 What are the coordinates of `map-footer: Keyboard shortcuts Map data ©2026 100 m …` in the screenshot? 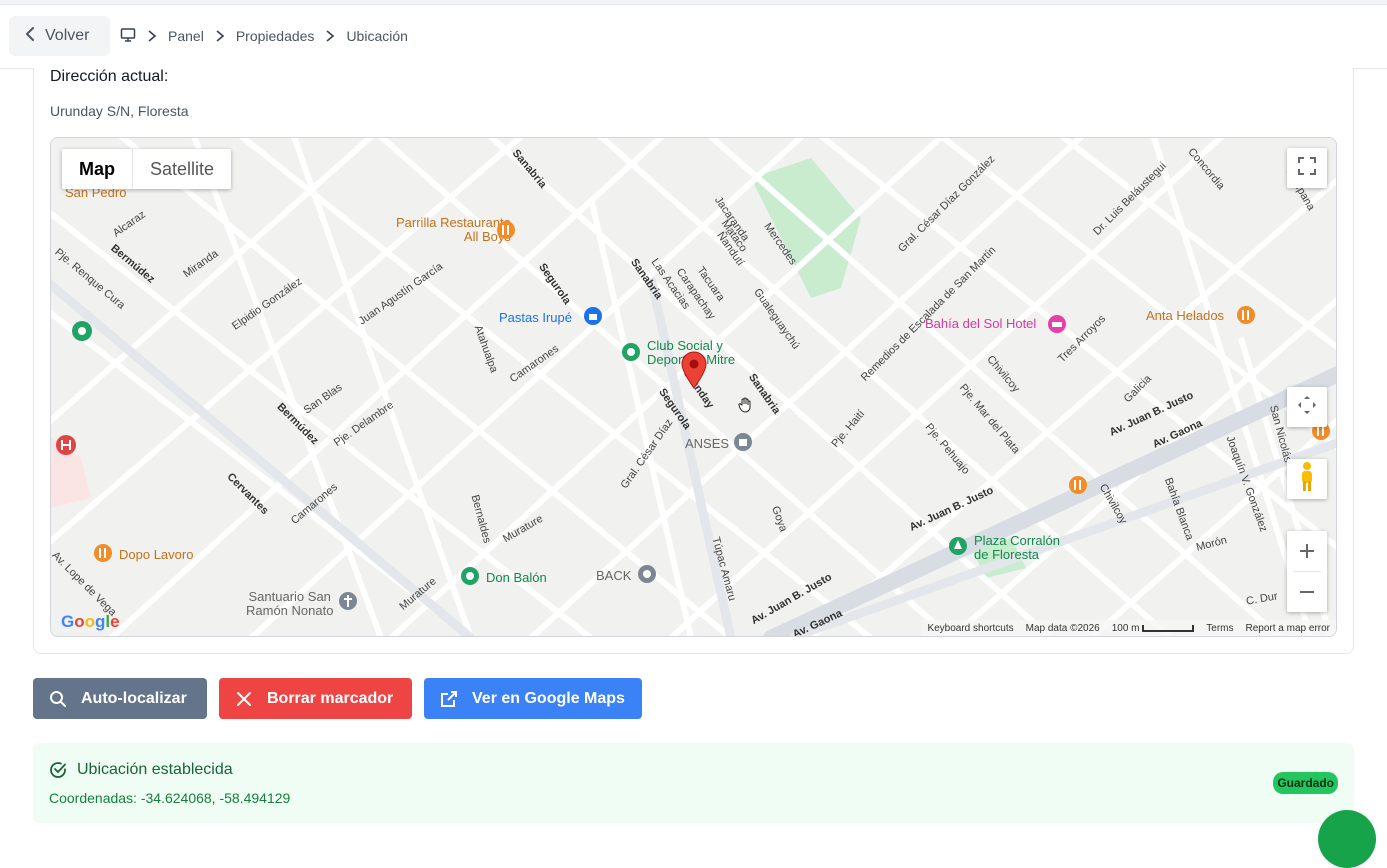 It's located at (1128, 628).